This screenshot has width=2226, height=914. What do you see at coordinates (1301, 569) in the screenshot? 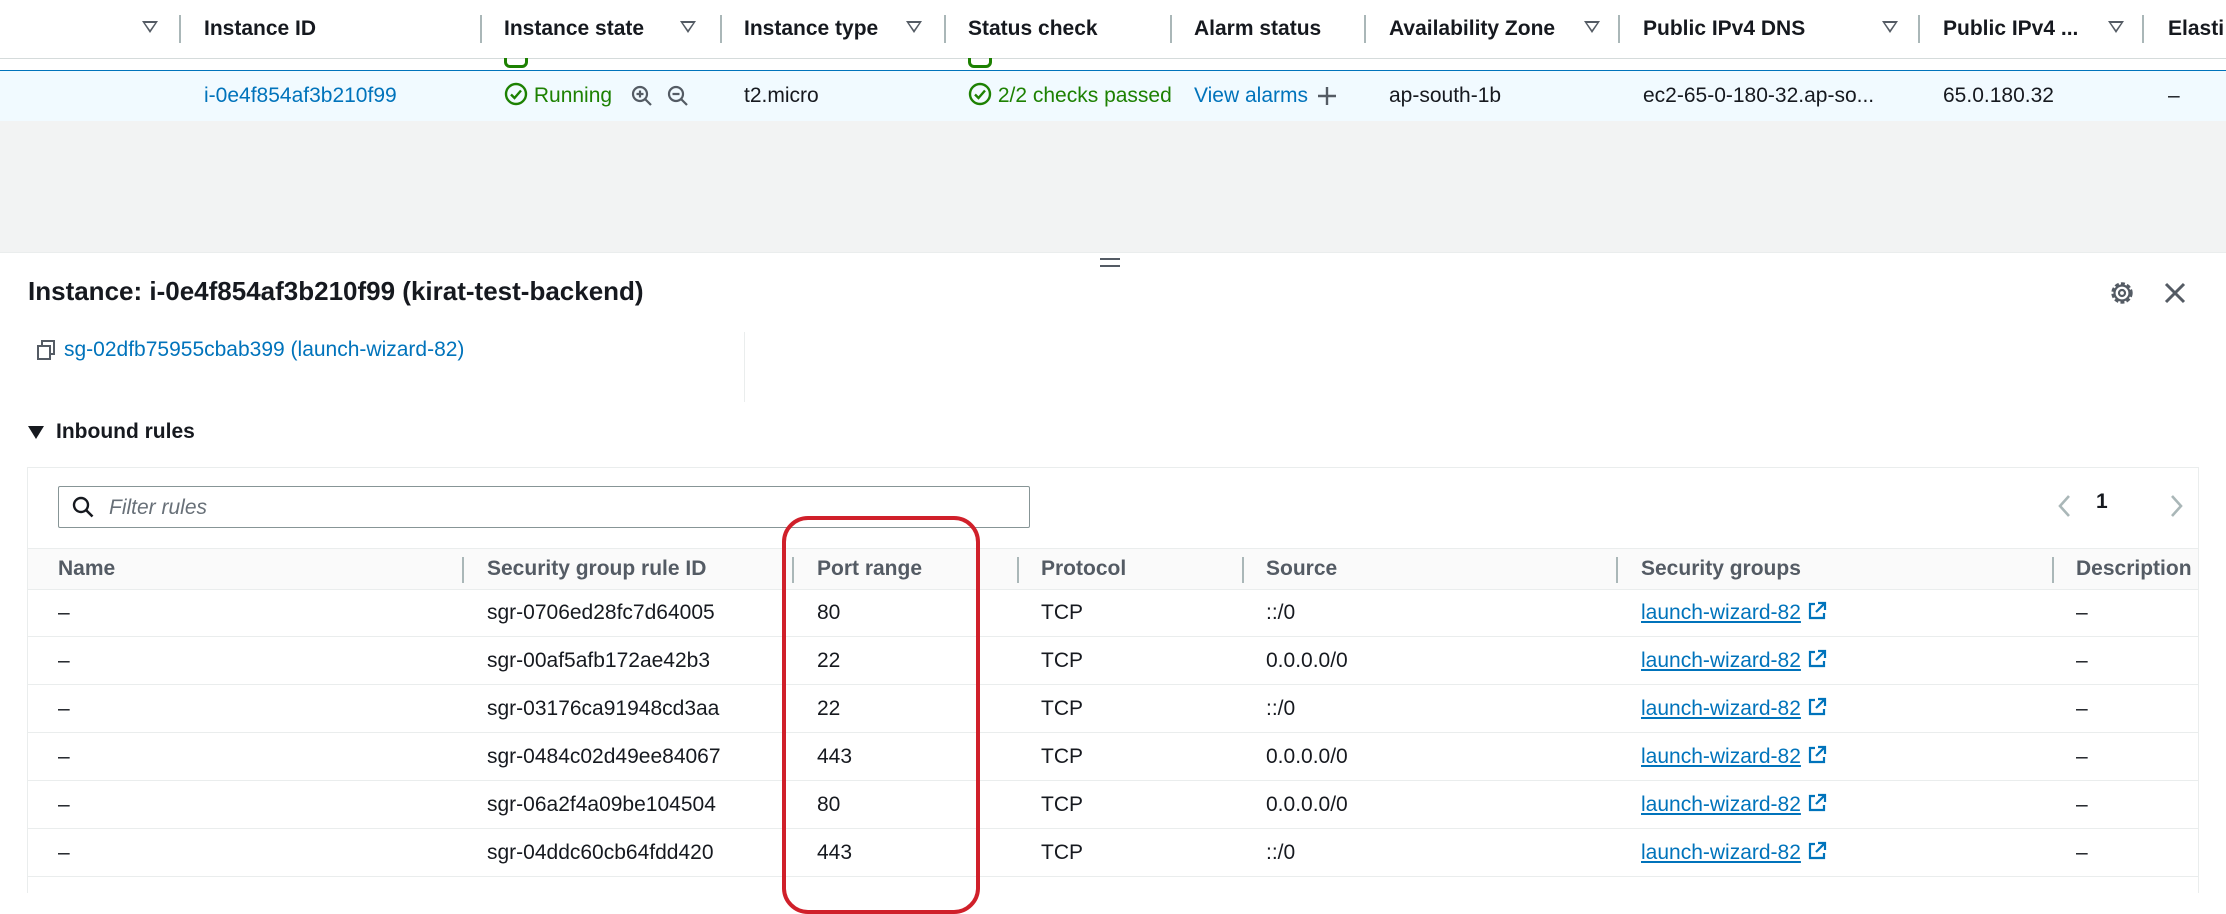
I see `column-header-source: Source` at bounding box center [1301, 569].